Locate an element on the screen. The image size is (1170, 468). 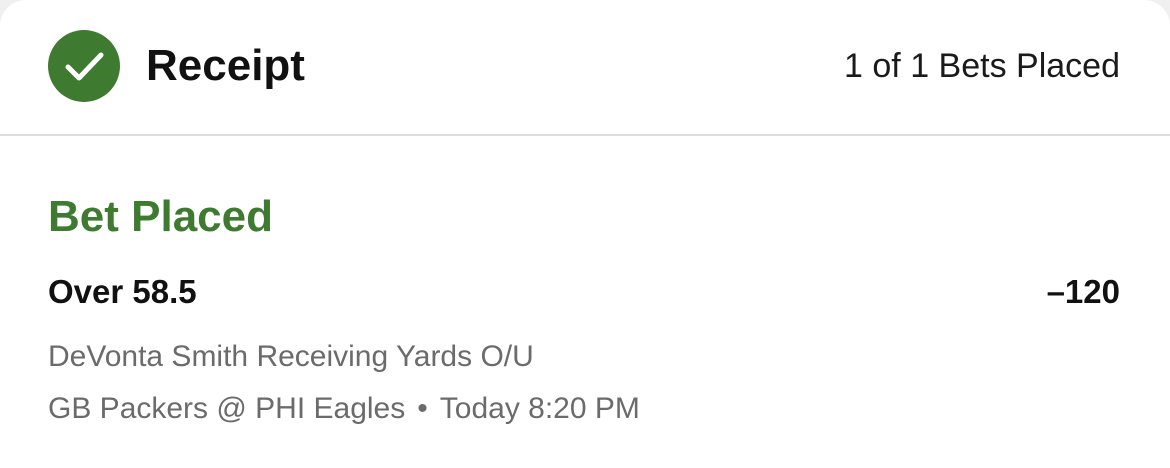
check-circle-icon is located at coordinates (84, 66).